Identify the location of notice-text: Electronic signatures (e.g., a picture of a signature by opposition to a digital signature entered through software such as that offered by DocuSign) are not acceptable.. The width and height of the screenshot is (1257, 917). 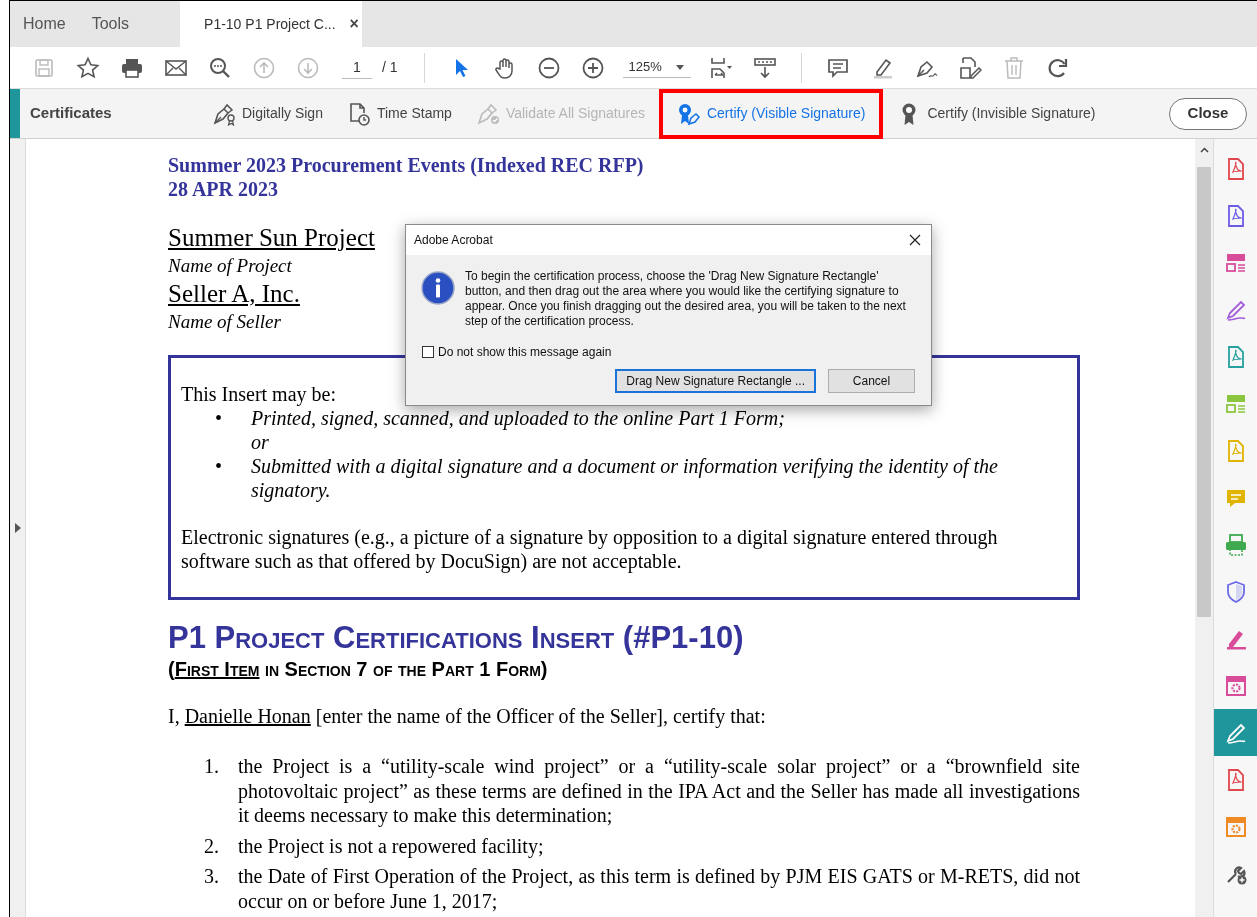
(590, 549).